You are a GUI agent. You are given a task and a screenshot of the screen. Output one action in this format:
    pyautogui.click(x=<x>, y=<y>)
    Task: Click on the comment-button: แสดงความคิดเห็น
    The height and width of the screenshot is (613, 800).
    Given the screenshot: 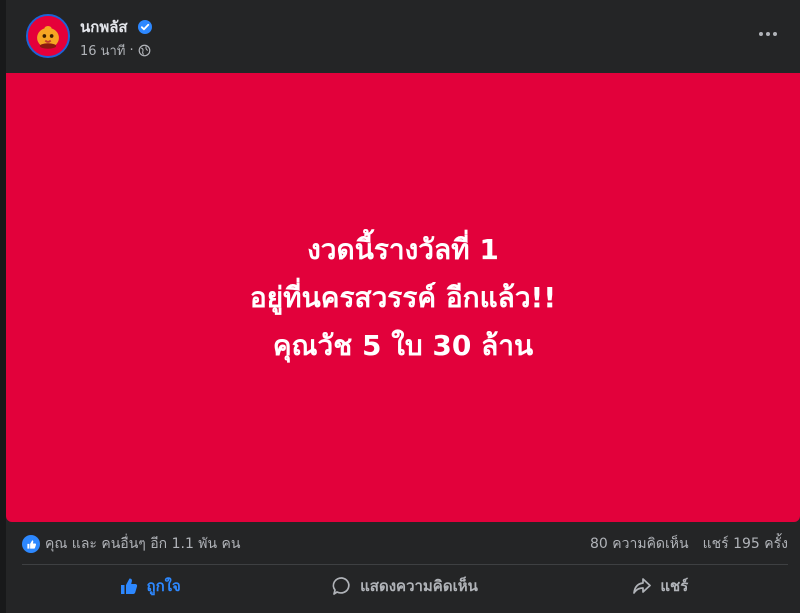 What is the action you would take?
    pyautogui.click(x=404, y=586)
    